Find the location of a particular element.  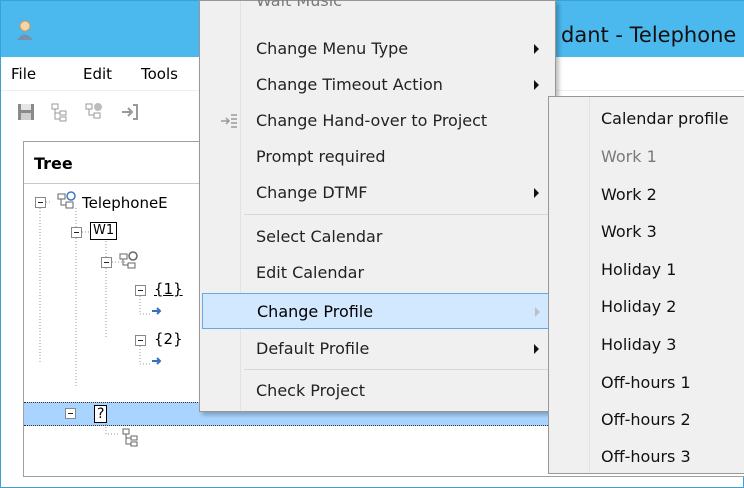

menu-item-select-calendar: Select Calendar is located at coordinates (377, 237).